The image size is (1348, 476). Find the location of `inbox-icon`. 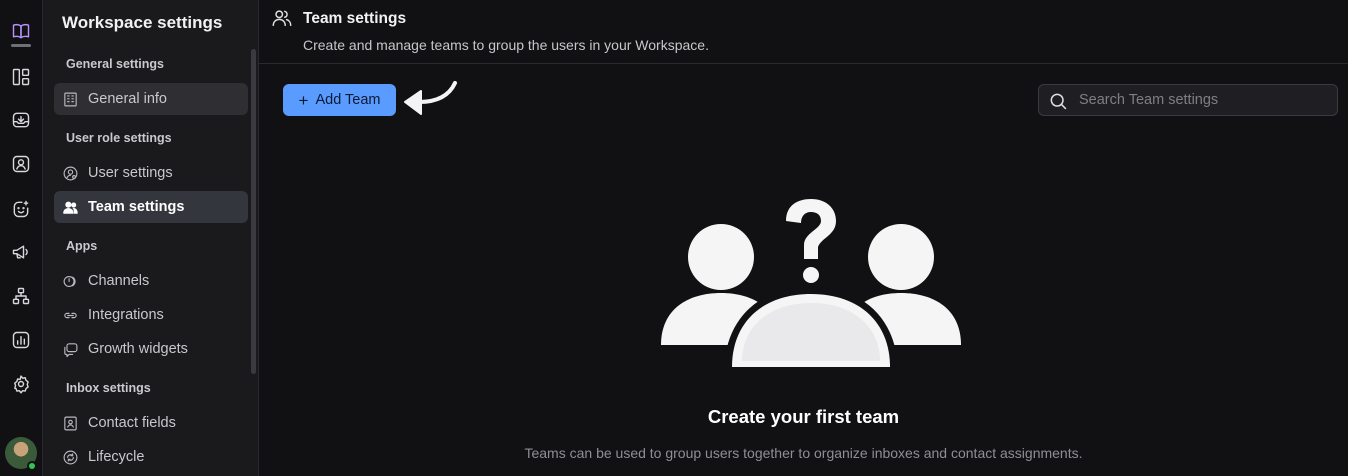

inbox-icon is located at coordinates (21, 120).